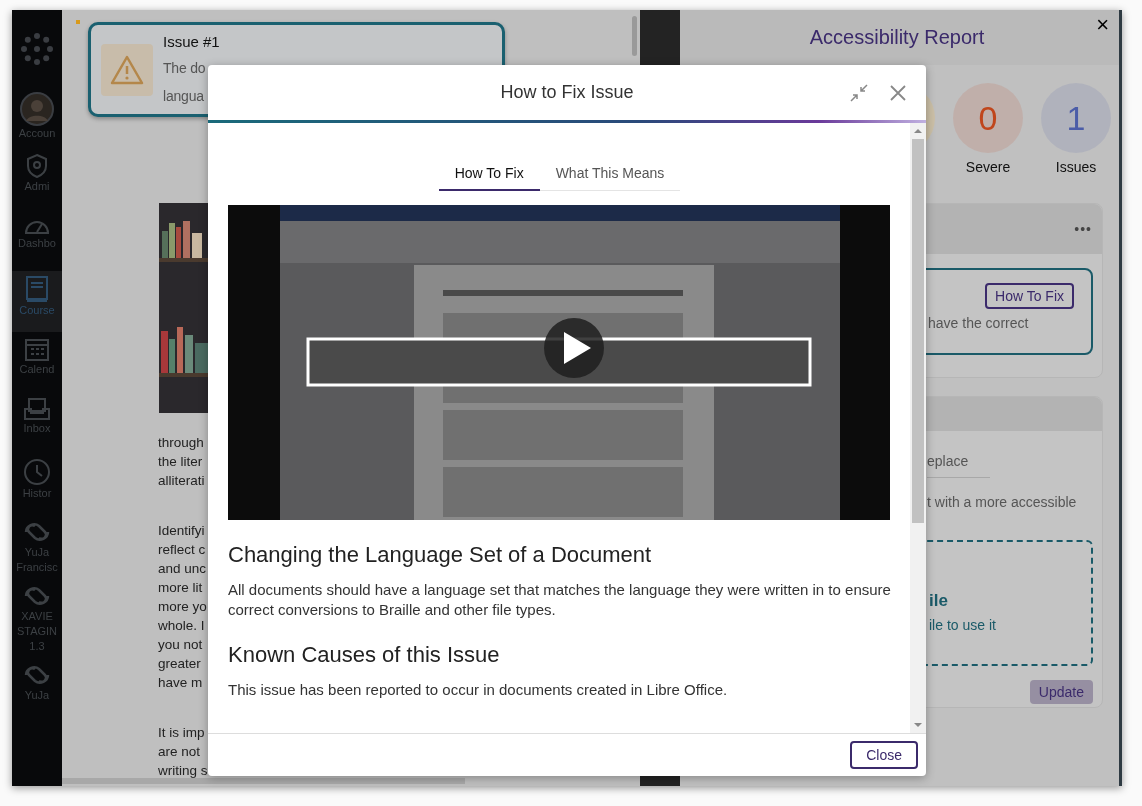  I want to click on issue-description: have the correct, so click(978, 323).